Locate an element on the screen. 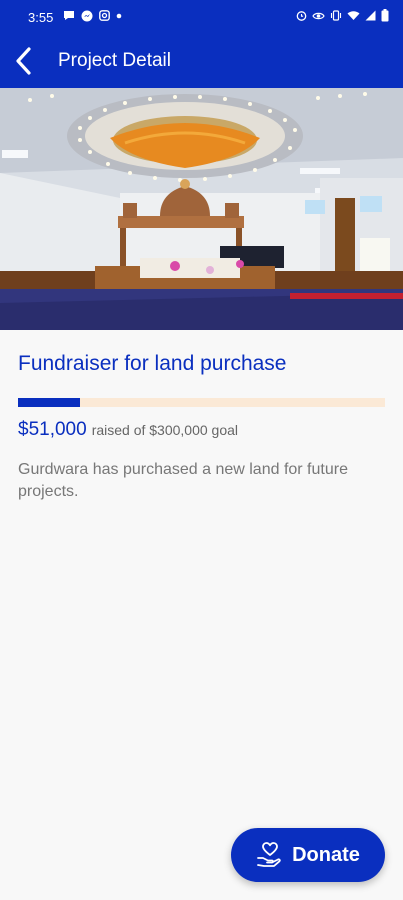  page-title: Project Detail is located at coordinates (114, 60).